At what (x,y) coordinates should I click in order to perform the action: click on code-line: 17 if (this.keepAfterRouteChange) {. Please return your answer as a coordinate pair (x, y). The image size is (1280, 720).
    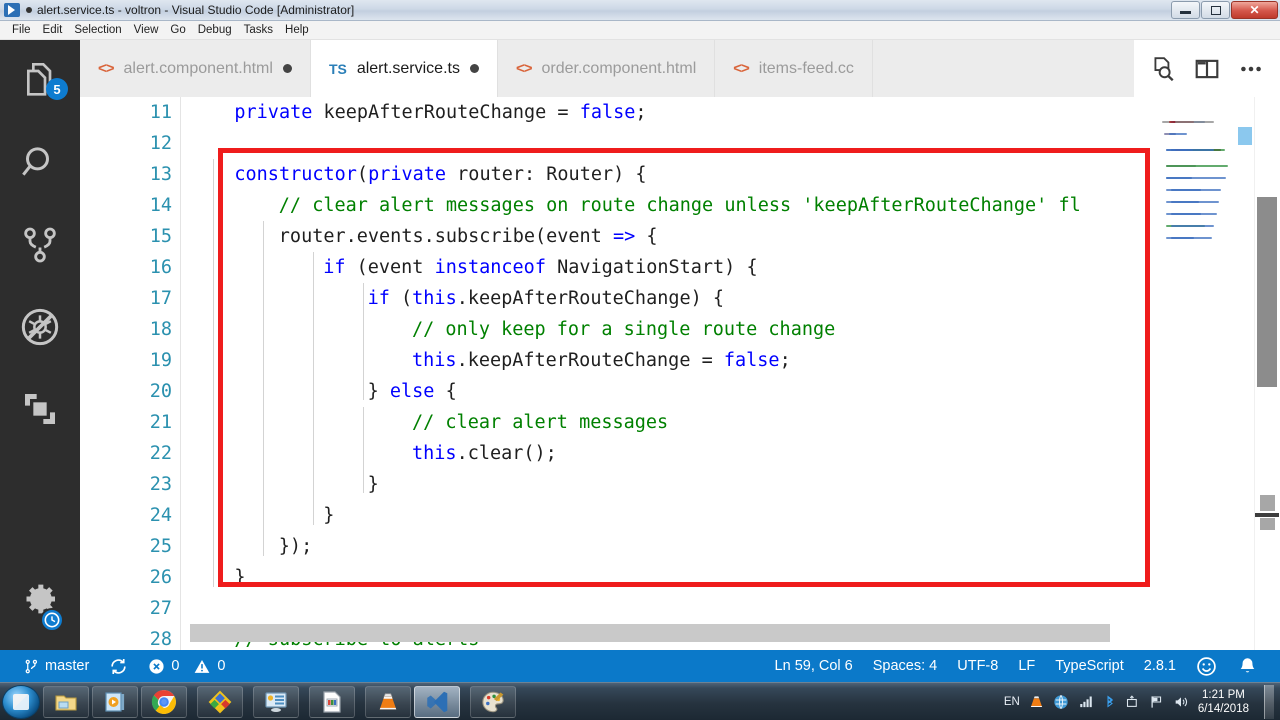
    Looking at the image, I should click on (680, 298).